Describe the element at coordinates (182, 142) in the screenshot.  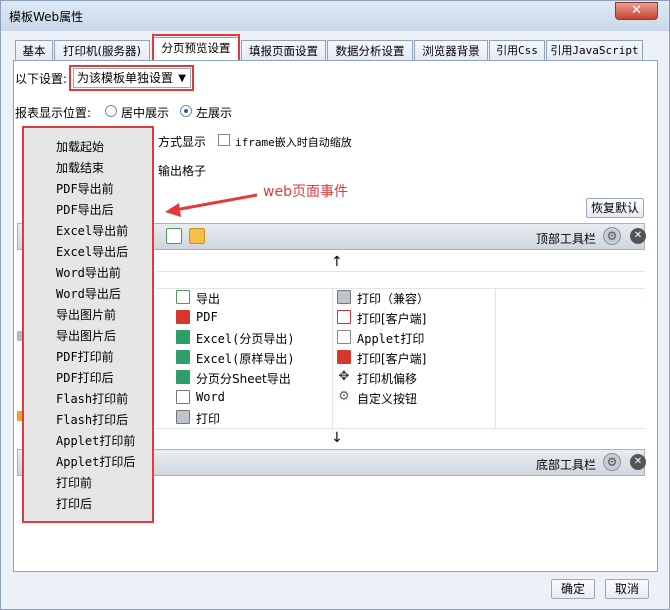
I see `show-mode-label: 方式显示` at that location.